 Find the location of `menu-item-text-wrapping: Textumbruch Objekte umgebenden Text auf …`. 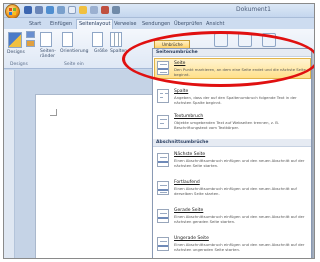

menu-item-text-wrapping: Textumbruch Objekte umgebenden Text auf … is located at coordinates (232, 124).